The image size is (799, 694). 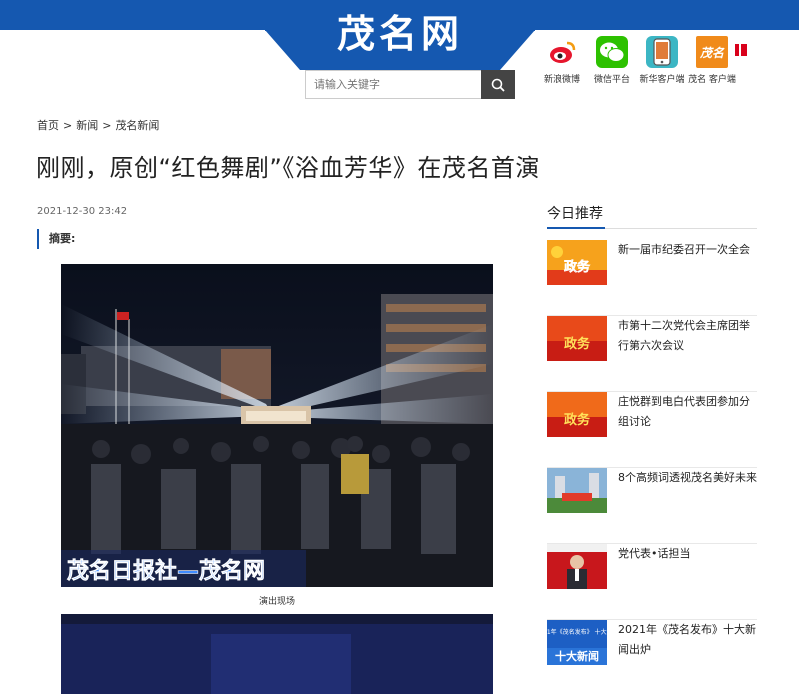 What do you see at coordinates (56, 239) in the screenshot?
I see `article-summary-label: 摘要:` at bounding box center [56, 239].